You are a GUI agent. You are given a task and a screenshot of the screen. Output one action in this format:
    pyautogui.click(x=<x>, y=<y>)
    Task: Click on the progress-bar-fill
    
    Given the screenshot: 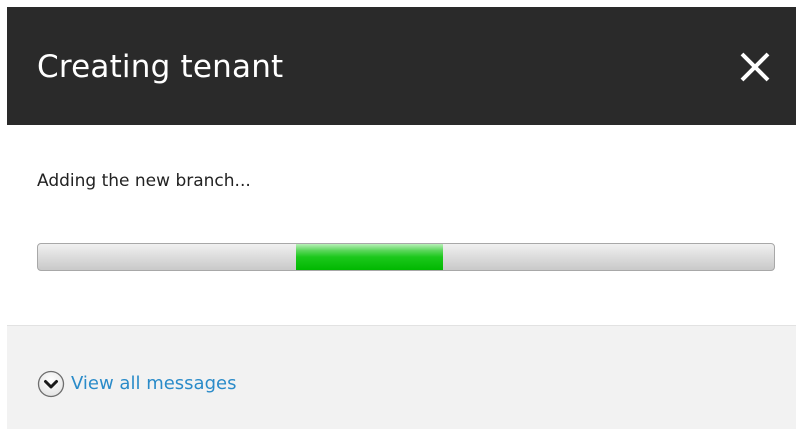 What is the action you would take?
    pyautogui.click(x=369, y=257)
    